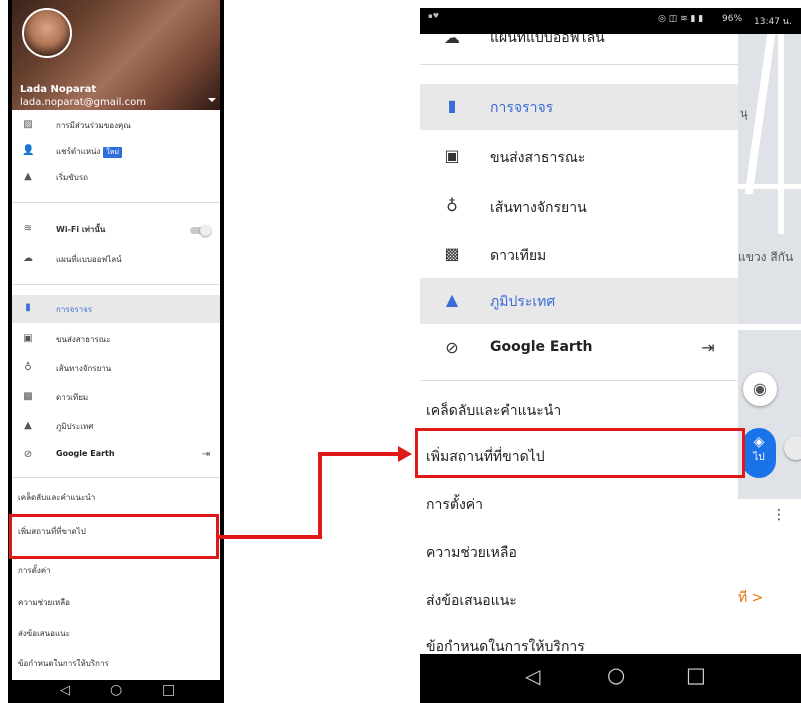 Image resolution: width=801 pixels, height=703 pixels. I want to click on menu-item-label: เริ่มขับรถ, so click(72, 177).